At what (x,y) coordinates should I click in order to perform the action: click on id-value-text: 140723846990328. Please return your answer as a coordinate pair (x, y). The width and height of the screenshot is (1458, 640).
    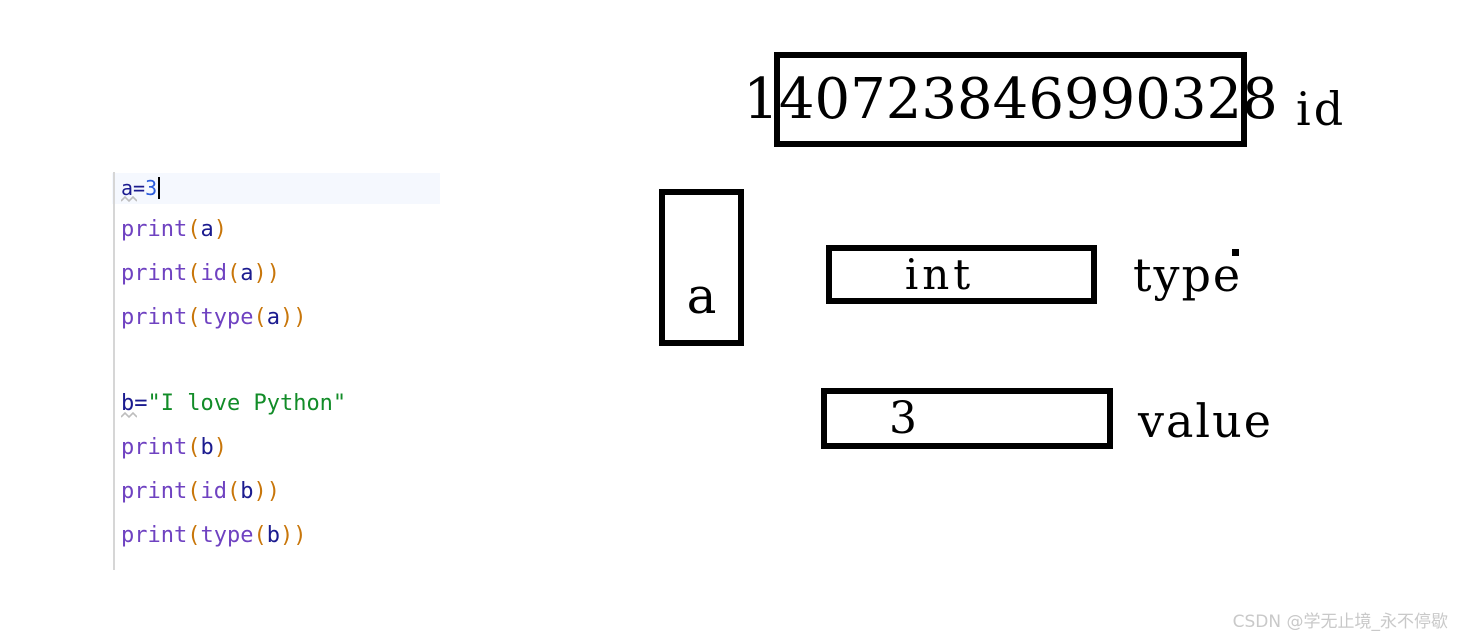
    Looking at the image, I should click on (1010, 99).